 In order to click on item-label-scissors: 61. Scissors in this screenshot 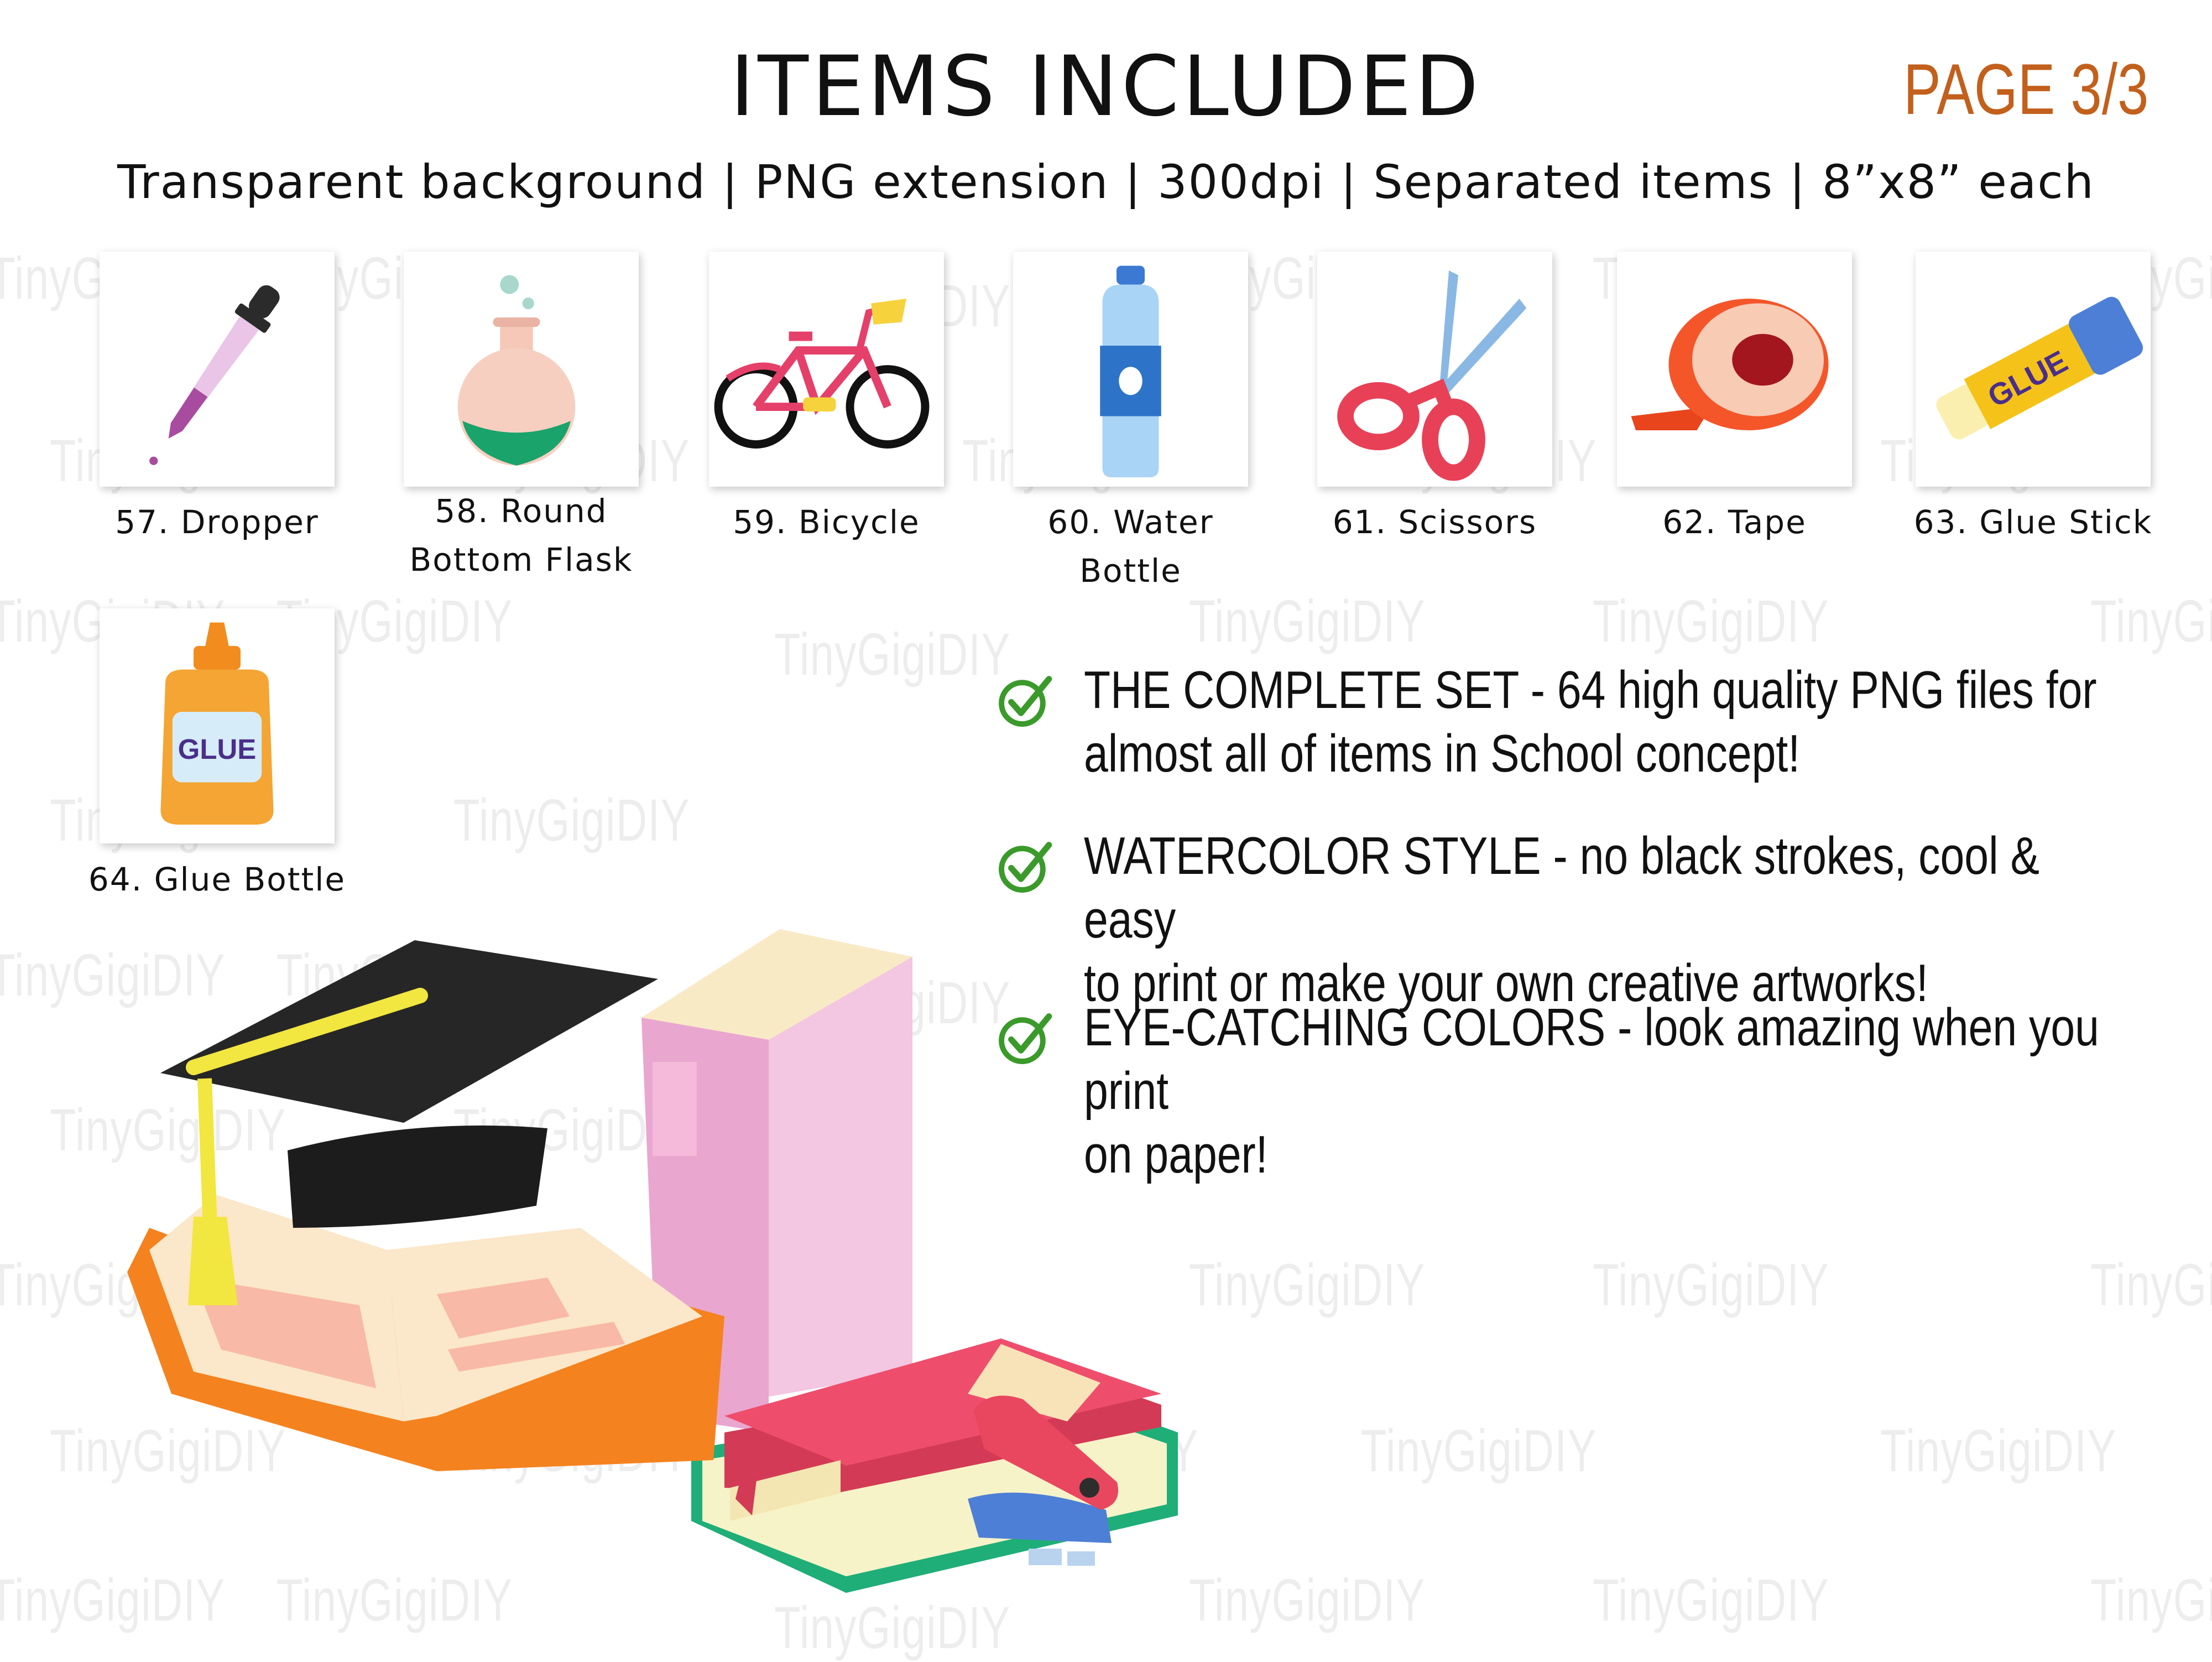, I will do `click(1434, 522)`.